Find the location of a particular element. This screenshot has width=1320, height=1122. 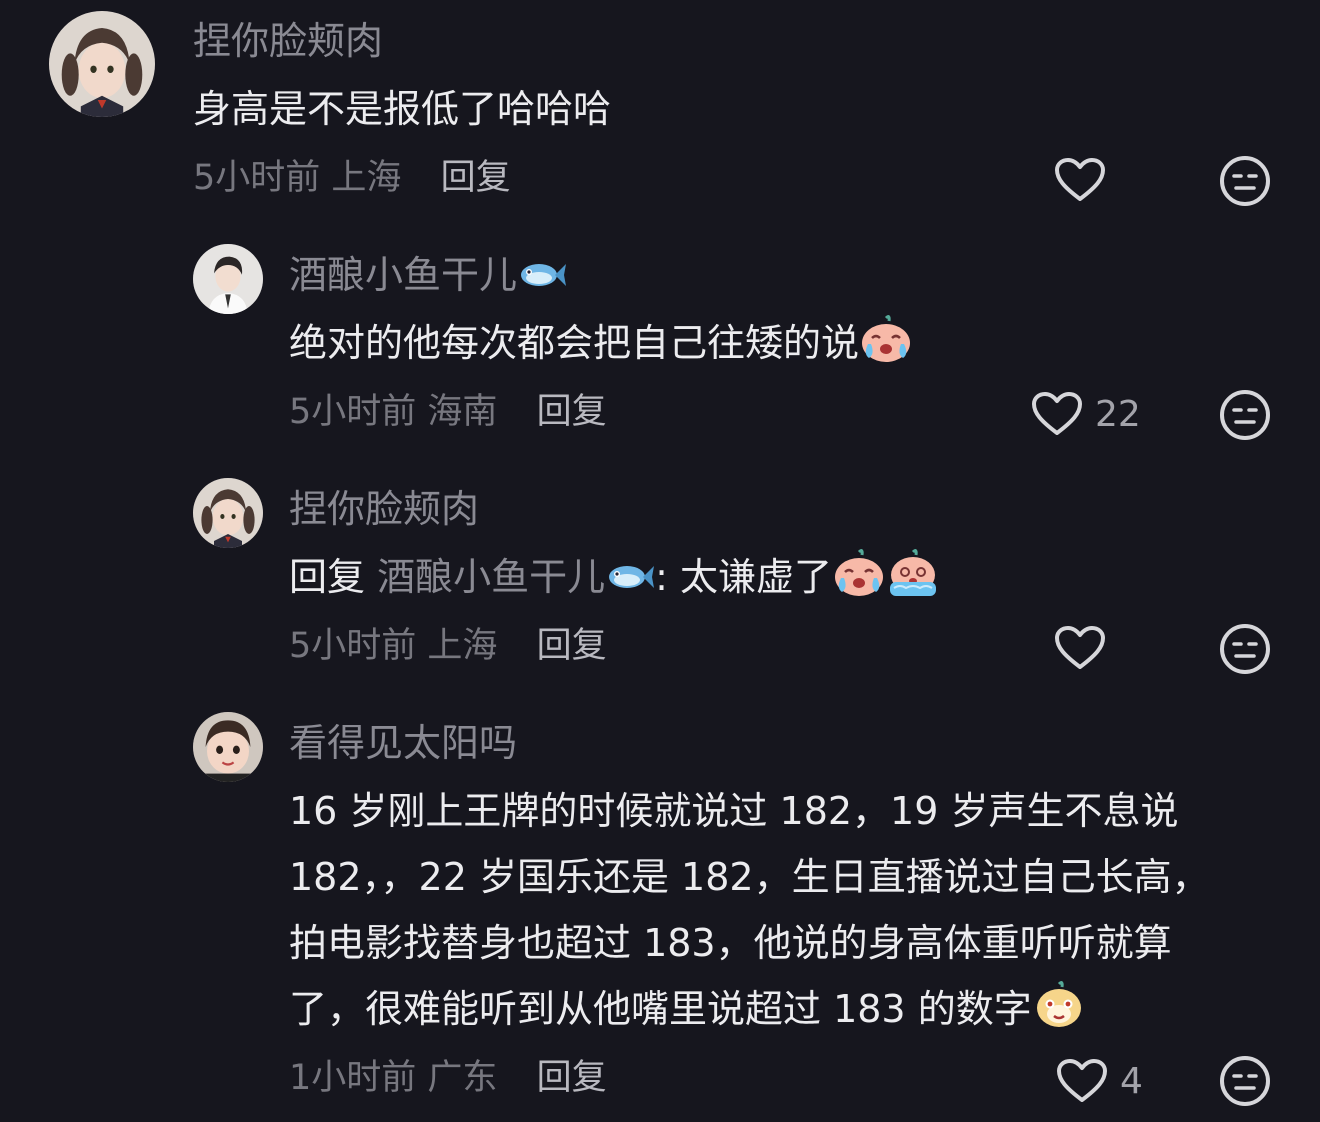

comment-text: 绝对的他每次都会把自己往矮的说 is located at coordinates (601, 343).